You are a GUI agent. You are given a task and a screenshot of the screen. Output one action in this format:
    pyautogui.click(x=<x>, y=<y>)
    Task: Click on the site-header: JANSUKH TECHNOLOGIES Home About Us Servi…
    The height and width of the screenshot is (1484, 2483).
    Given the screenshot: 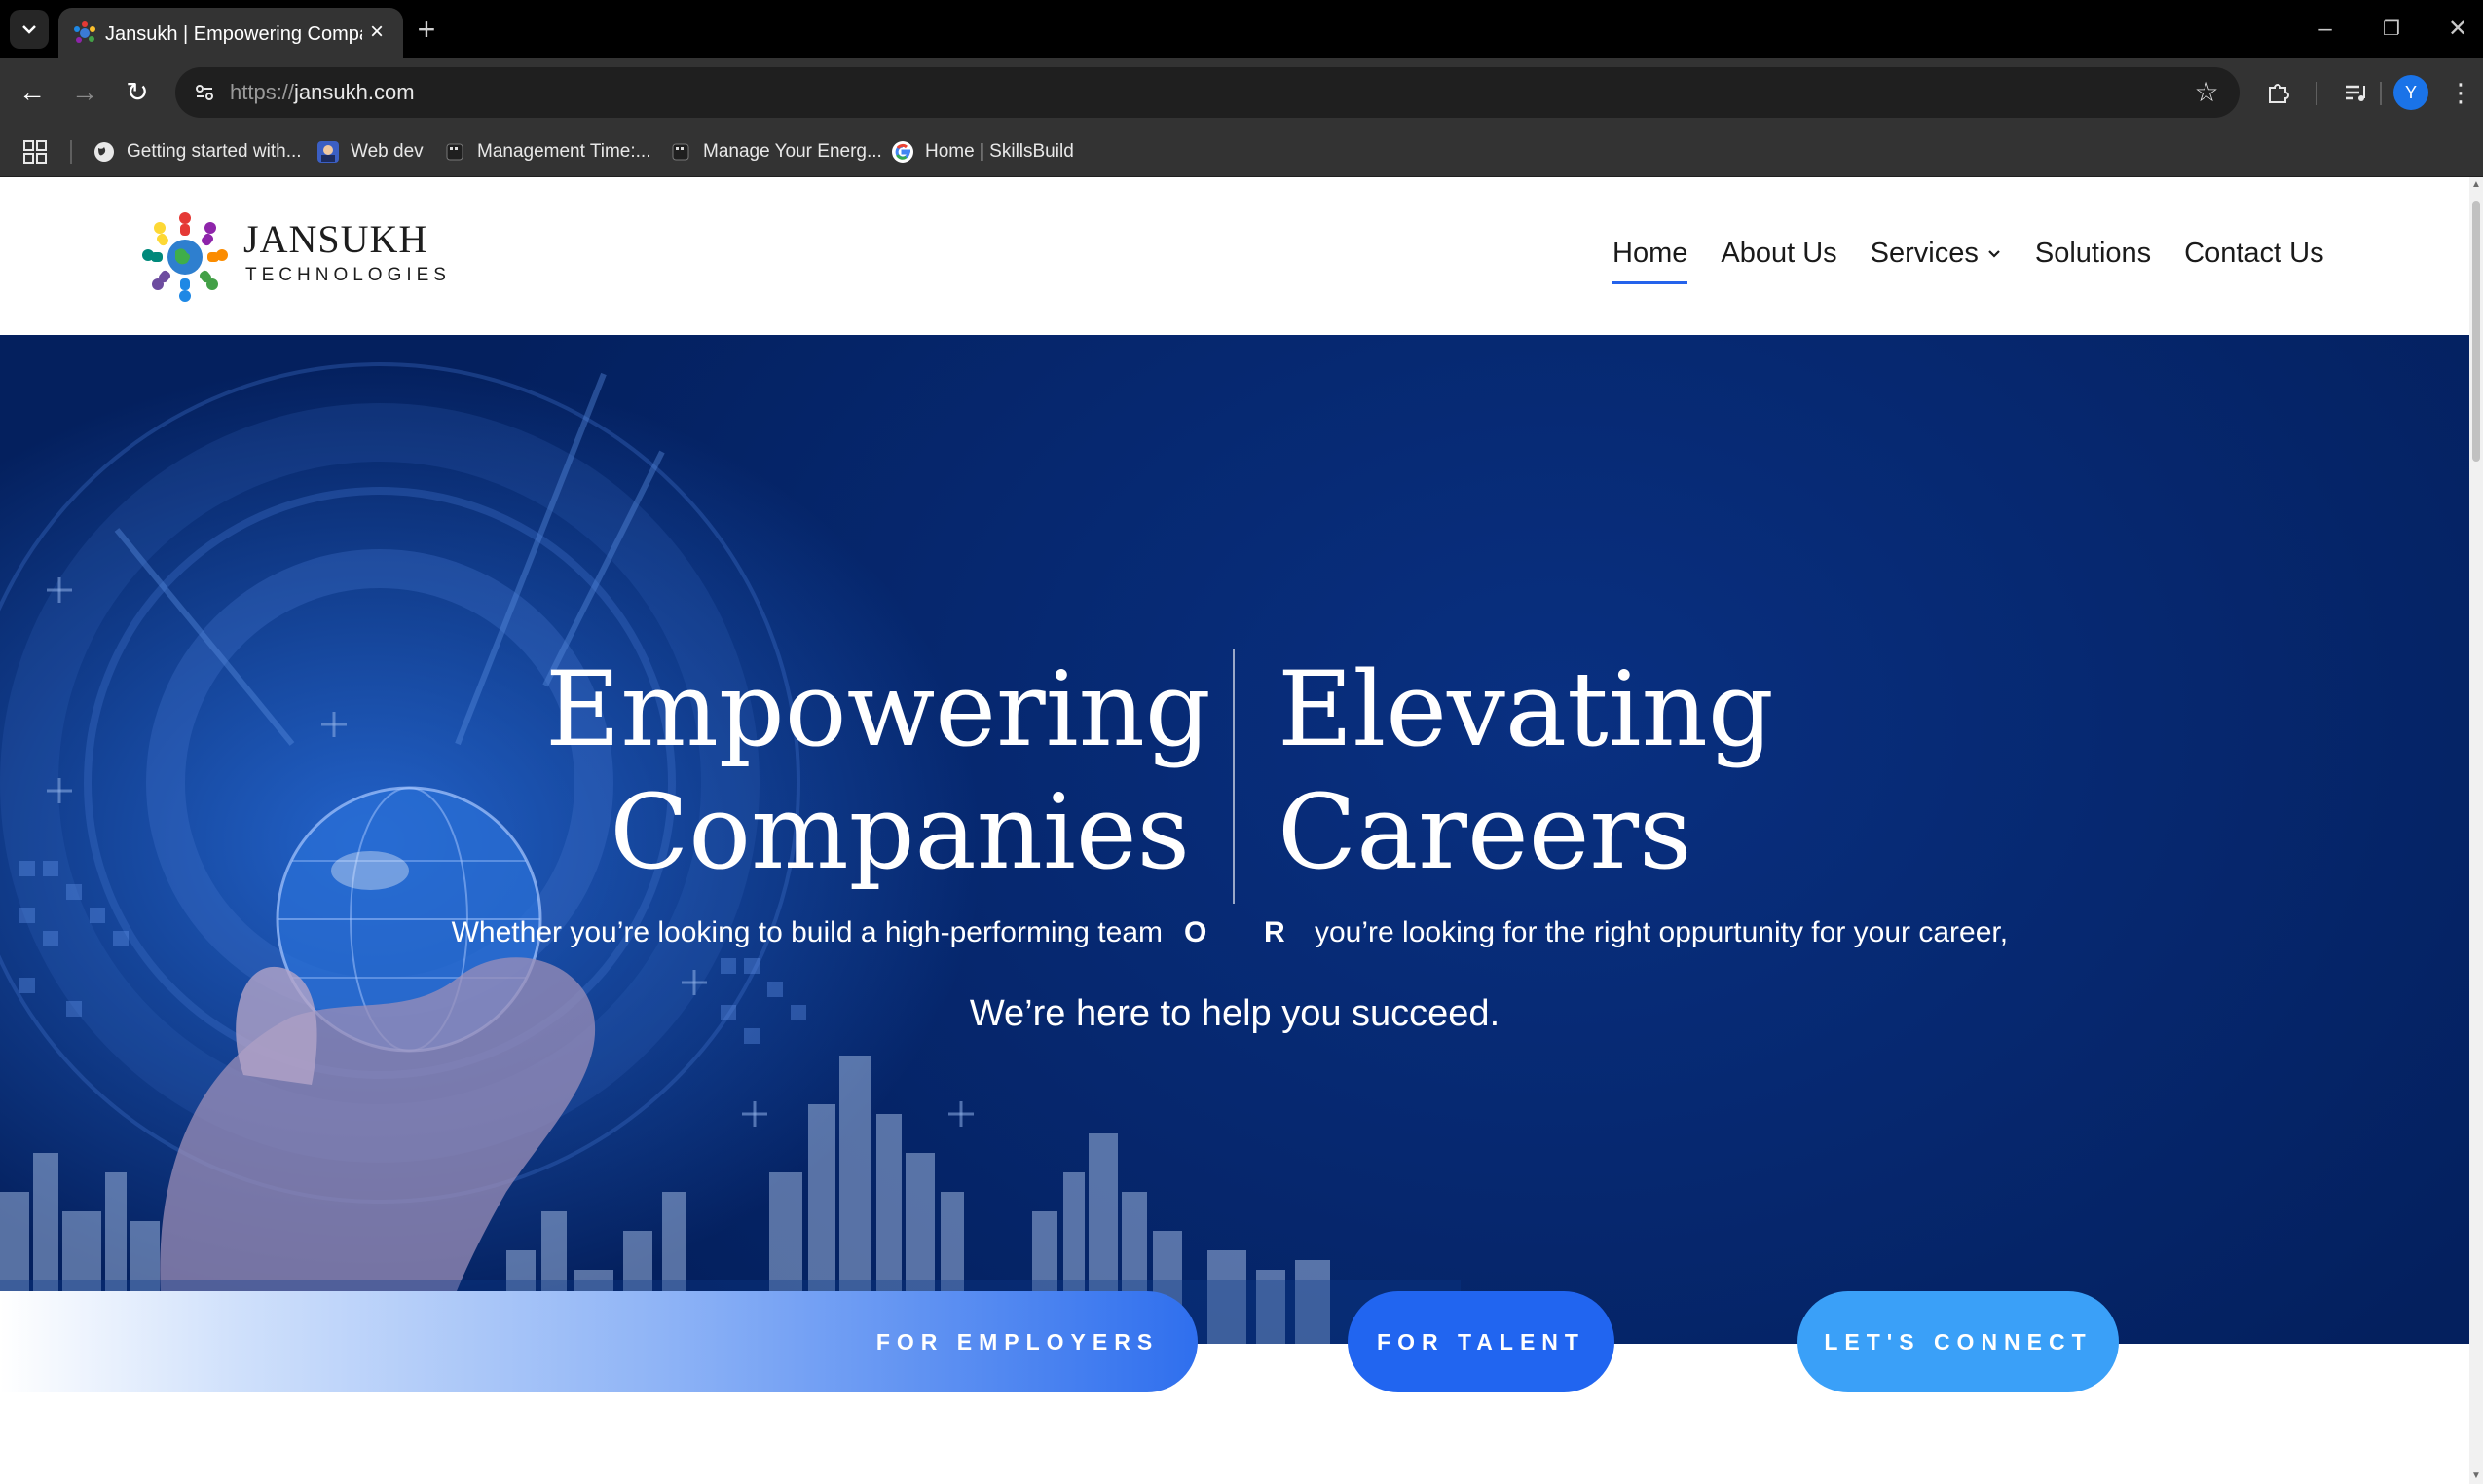 What is the action you would take?
    pyautogui.click(x=1234, y=256)
    